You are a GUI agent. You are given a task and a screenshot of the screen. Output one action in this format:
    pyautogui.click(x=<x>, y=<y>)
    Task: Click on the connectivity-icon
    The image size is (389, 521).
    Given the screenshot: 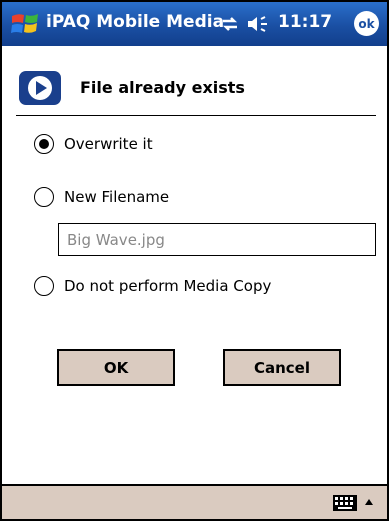 What is the action you would take?
    pyautogui.click(x=230, y=24)
    